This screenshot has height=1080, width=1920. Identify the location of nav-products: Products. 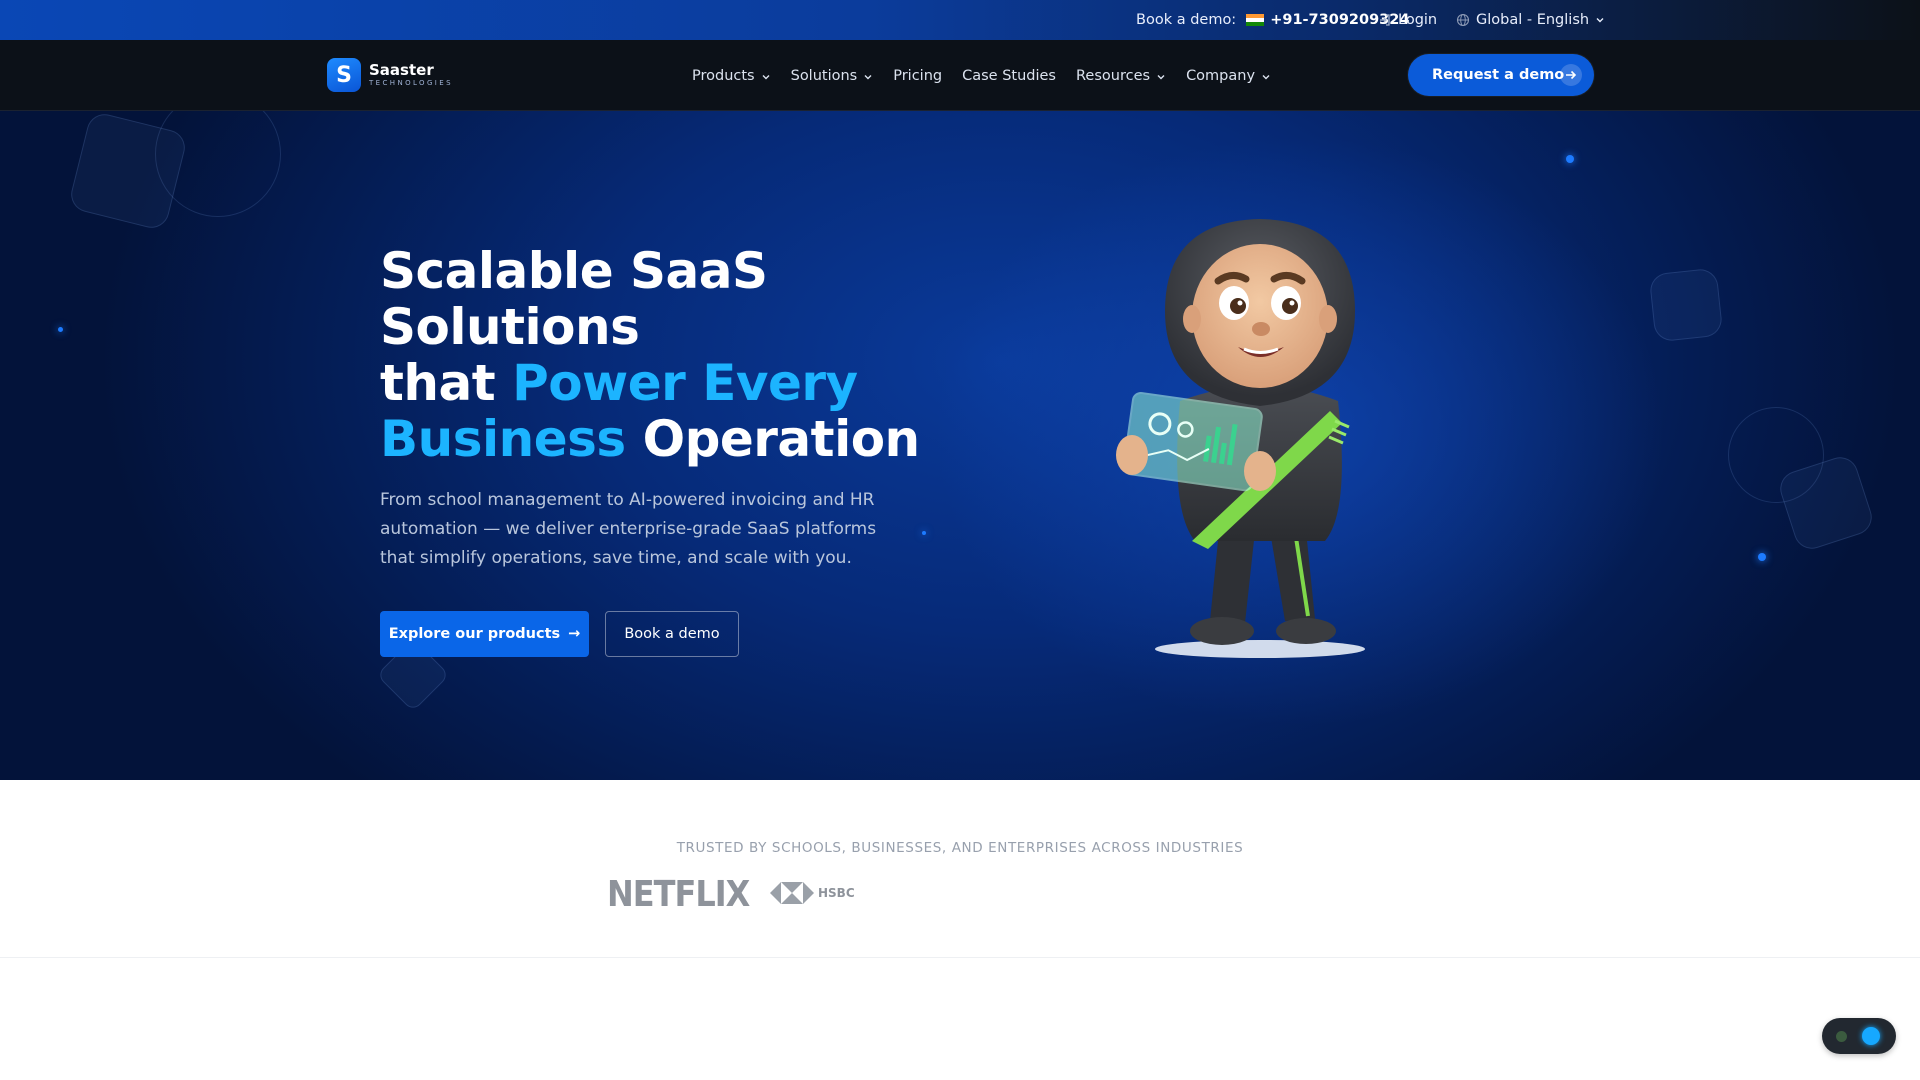
(731, 76).